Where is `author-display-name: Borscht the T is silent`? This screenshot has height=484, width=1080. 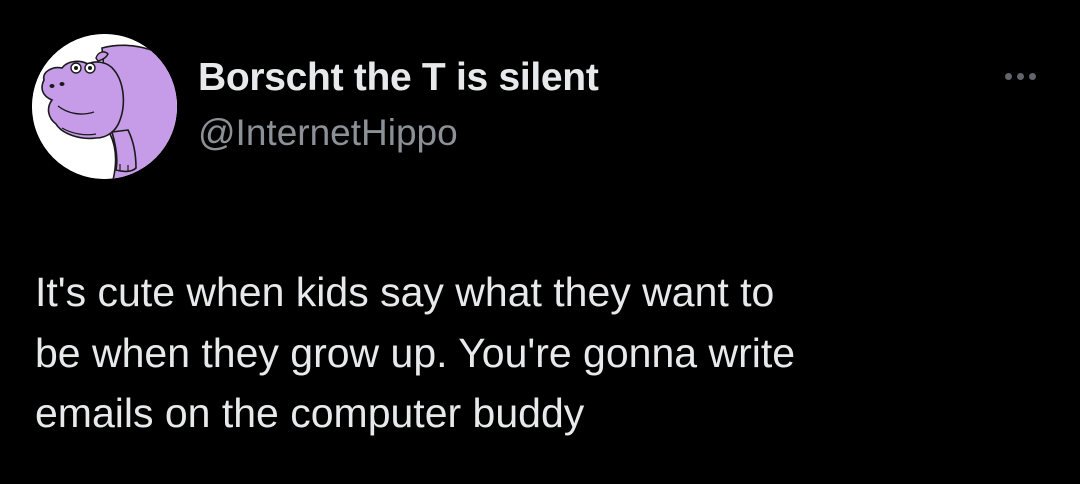
author-display-name: Borscht the T is silent is located at coordinates (398, 78).